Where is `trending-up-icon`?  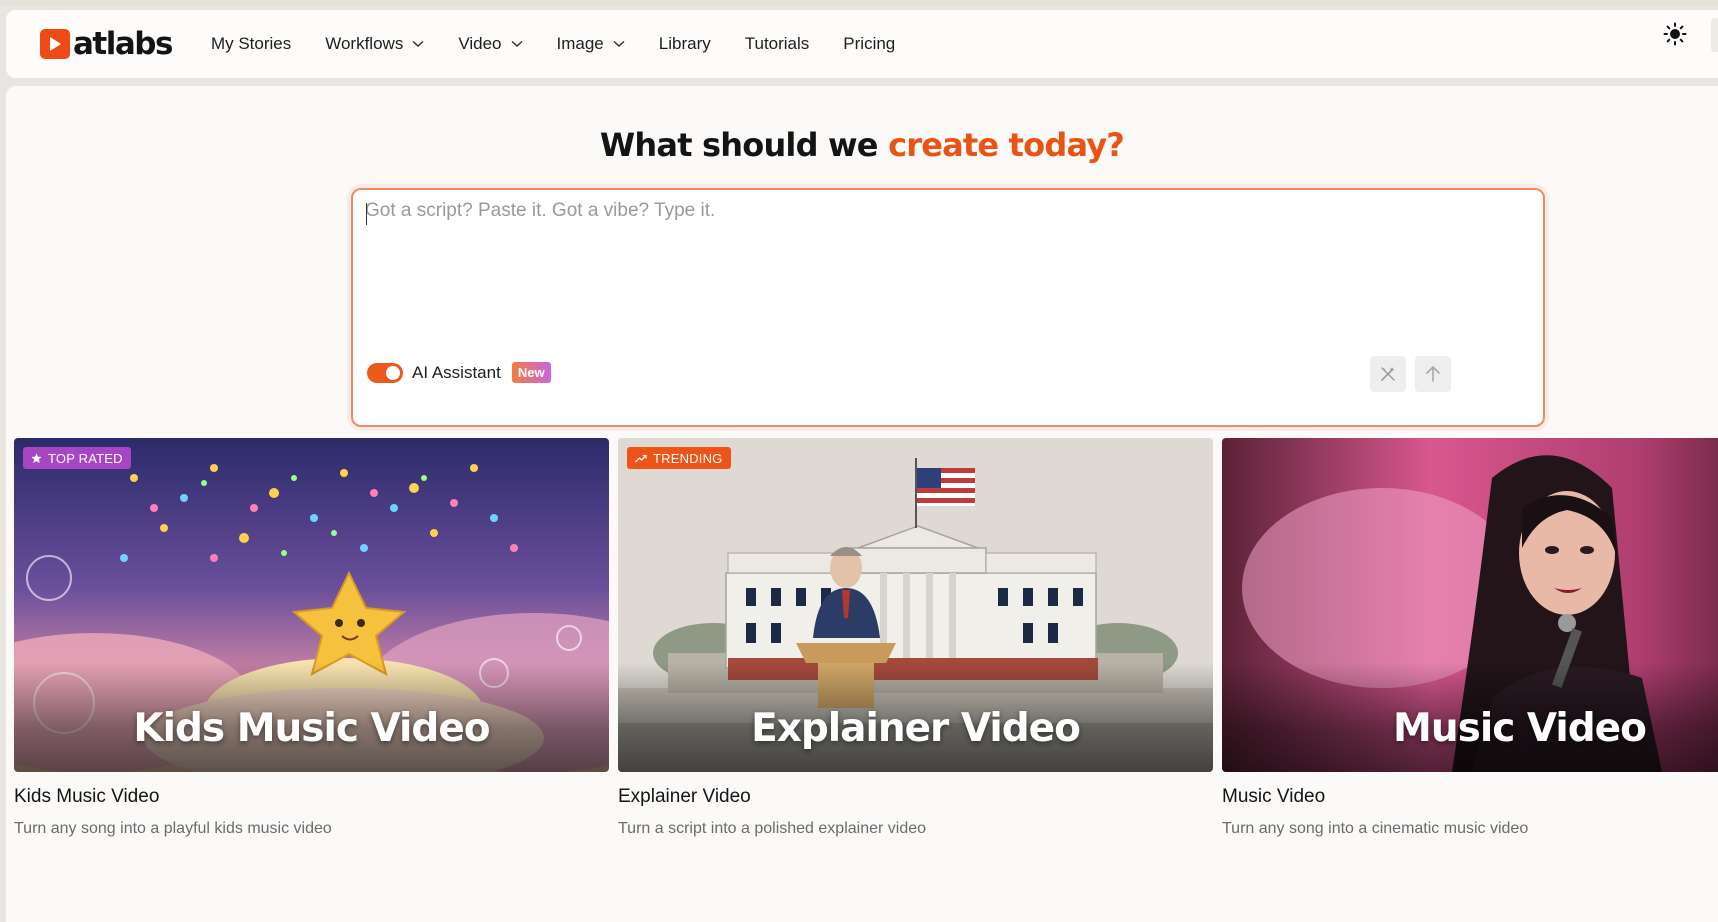 trending-up-icon is located at coordinates (641, 458).